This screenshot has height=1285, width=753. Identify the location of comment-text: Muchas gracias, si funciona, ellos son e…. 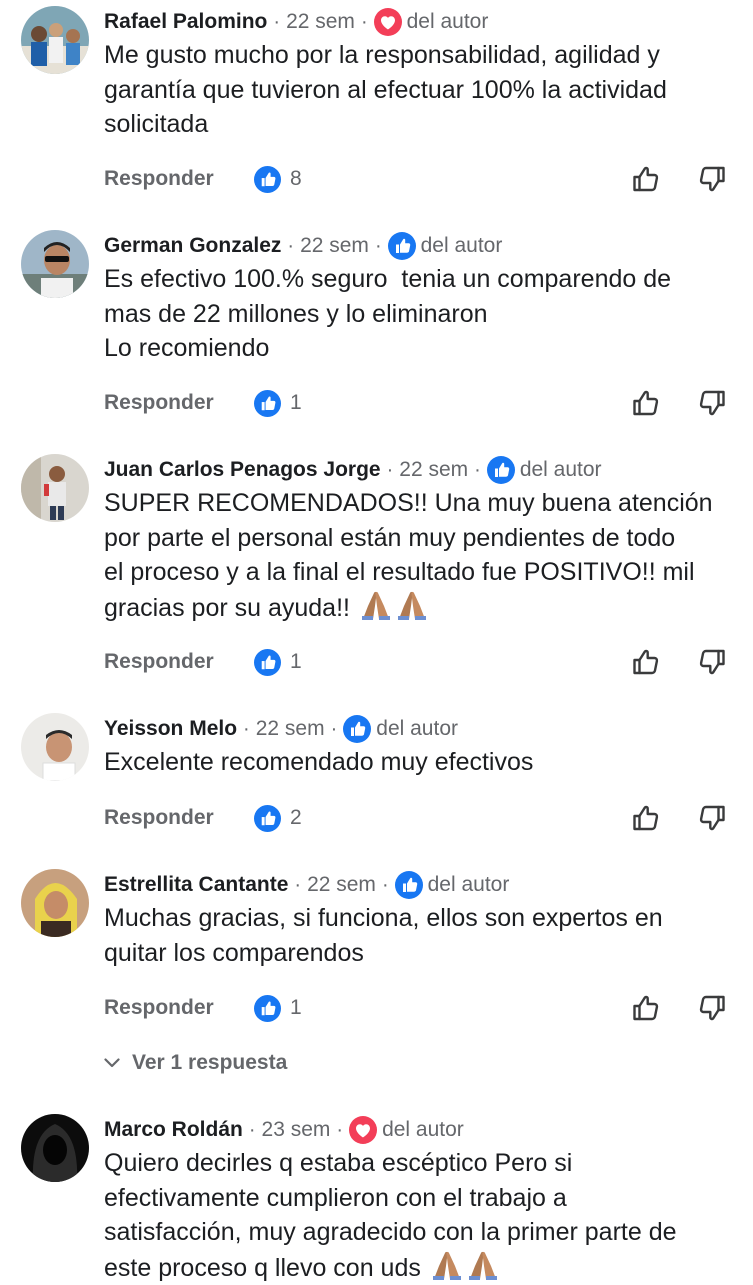
(419, 935).